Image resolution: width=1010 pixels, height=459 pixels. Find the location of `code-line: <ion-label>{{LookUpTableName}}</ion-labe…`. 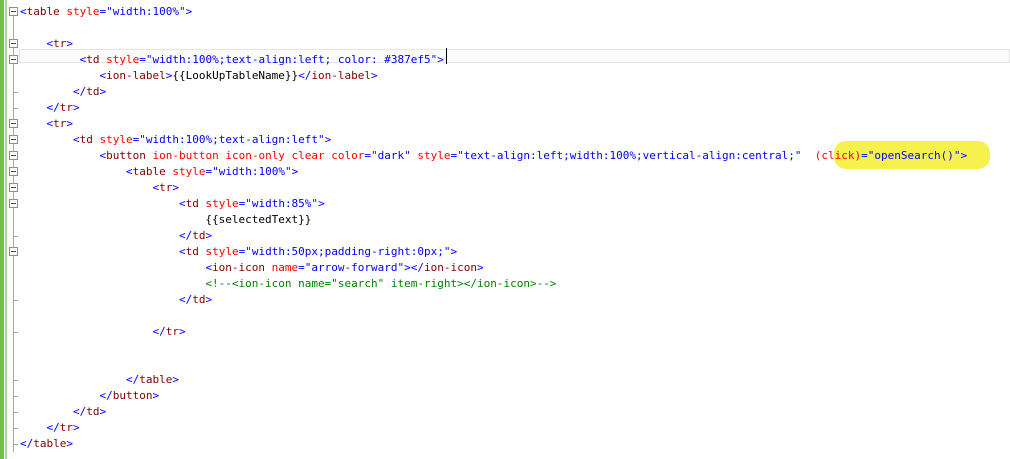

code-line: <ion-label>{{LookUpTableName}}</ion-labe… is located at coordinates (199, 76).